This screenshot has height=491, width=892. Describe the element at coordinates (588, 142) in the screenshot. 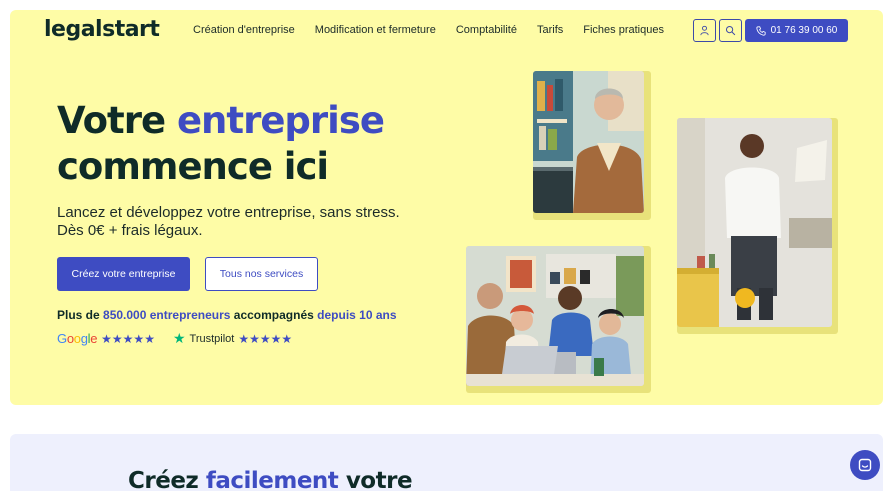

I see `photo-man-laptop` at that location.